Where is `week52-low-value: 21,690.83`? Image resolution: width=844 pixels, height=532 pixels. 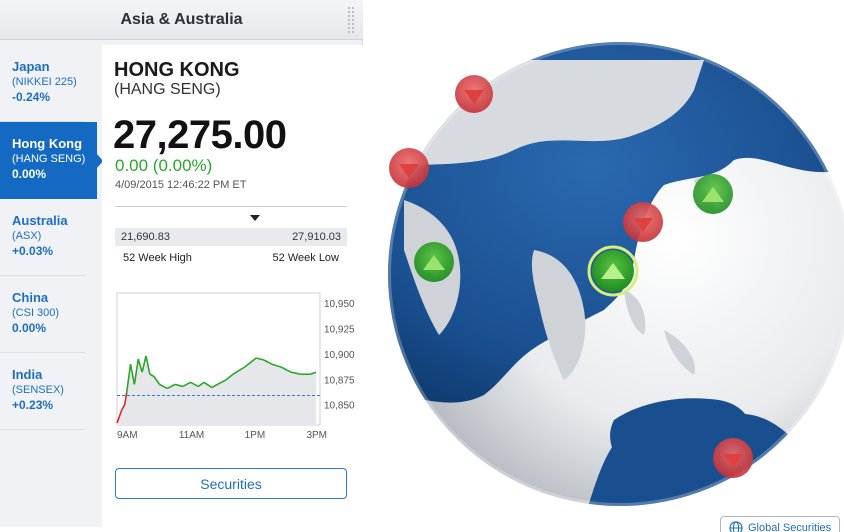
week52-low-value: 21,690.83 is located at coordinates (145, 237).